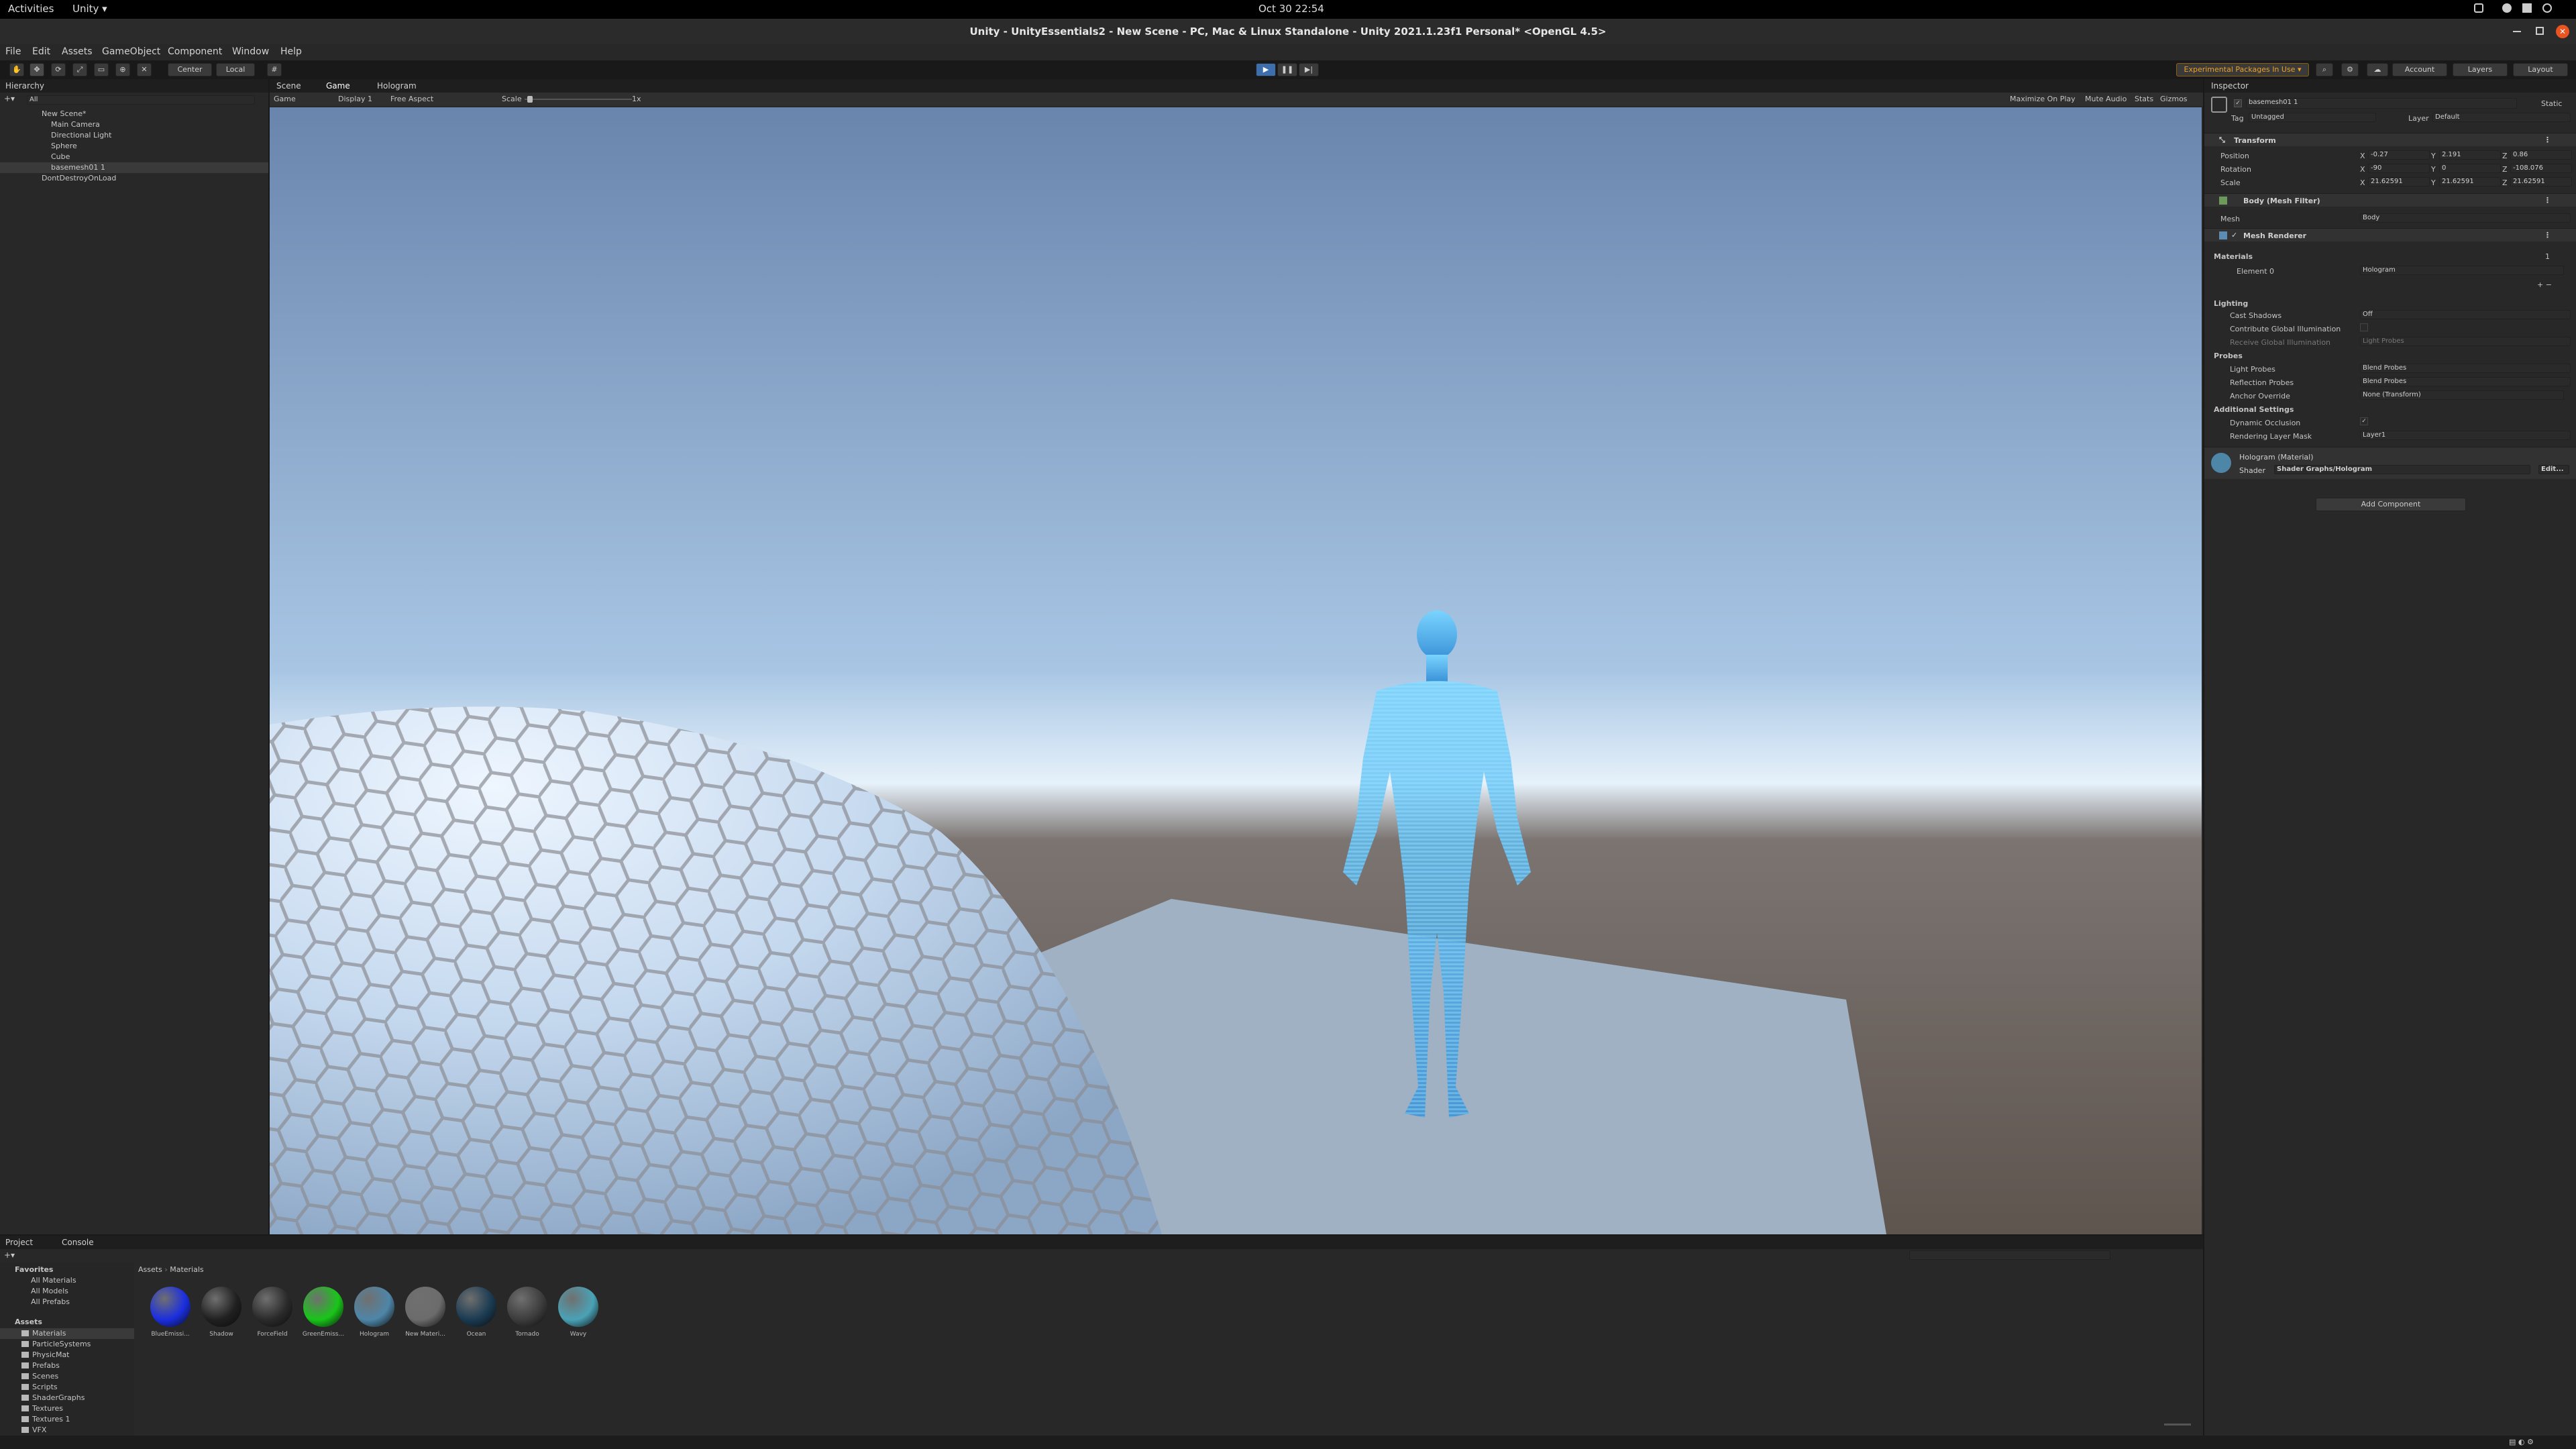 The width and height of the screenshot is (2576, 1449). I want to click on power-icon, so click(2547, 8).